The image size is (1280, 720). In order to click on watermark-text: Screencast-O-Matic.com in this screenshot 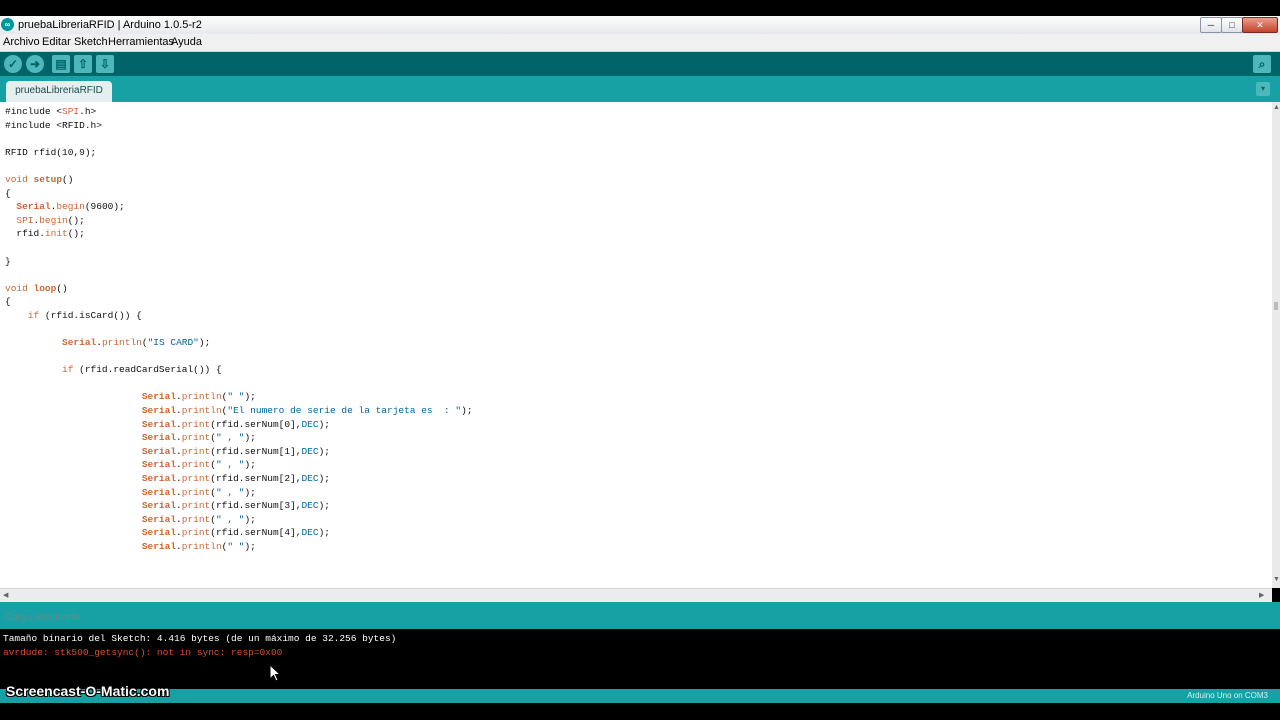, I will do `click(88, 691)`.